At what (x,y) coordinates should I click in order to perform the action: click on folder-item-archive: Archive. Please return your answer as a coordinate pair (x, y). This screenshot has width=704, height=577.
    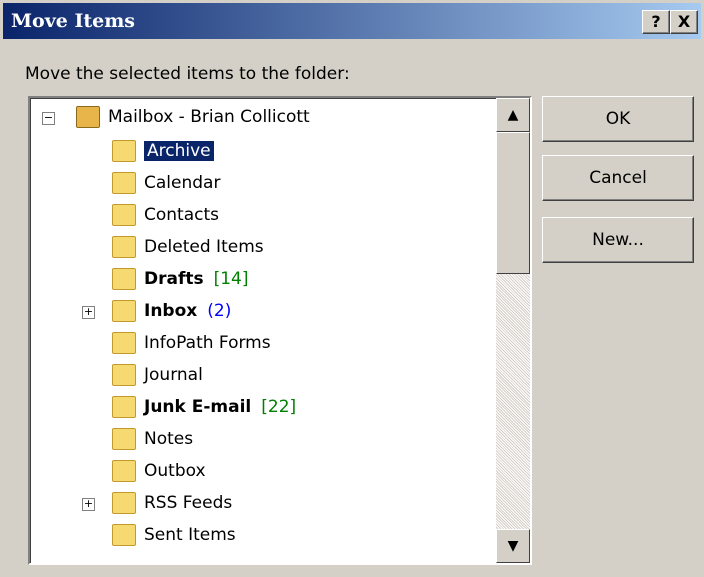
    Looking at the image, I should click on (163, 151).